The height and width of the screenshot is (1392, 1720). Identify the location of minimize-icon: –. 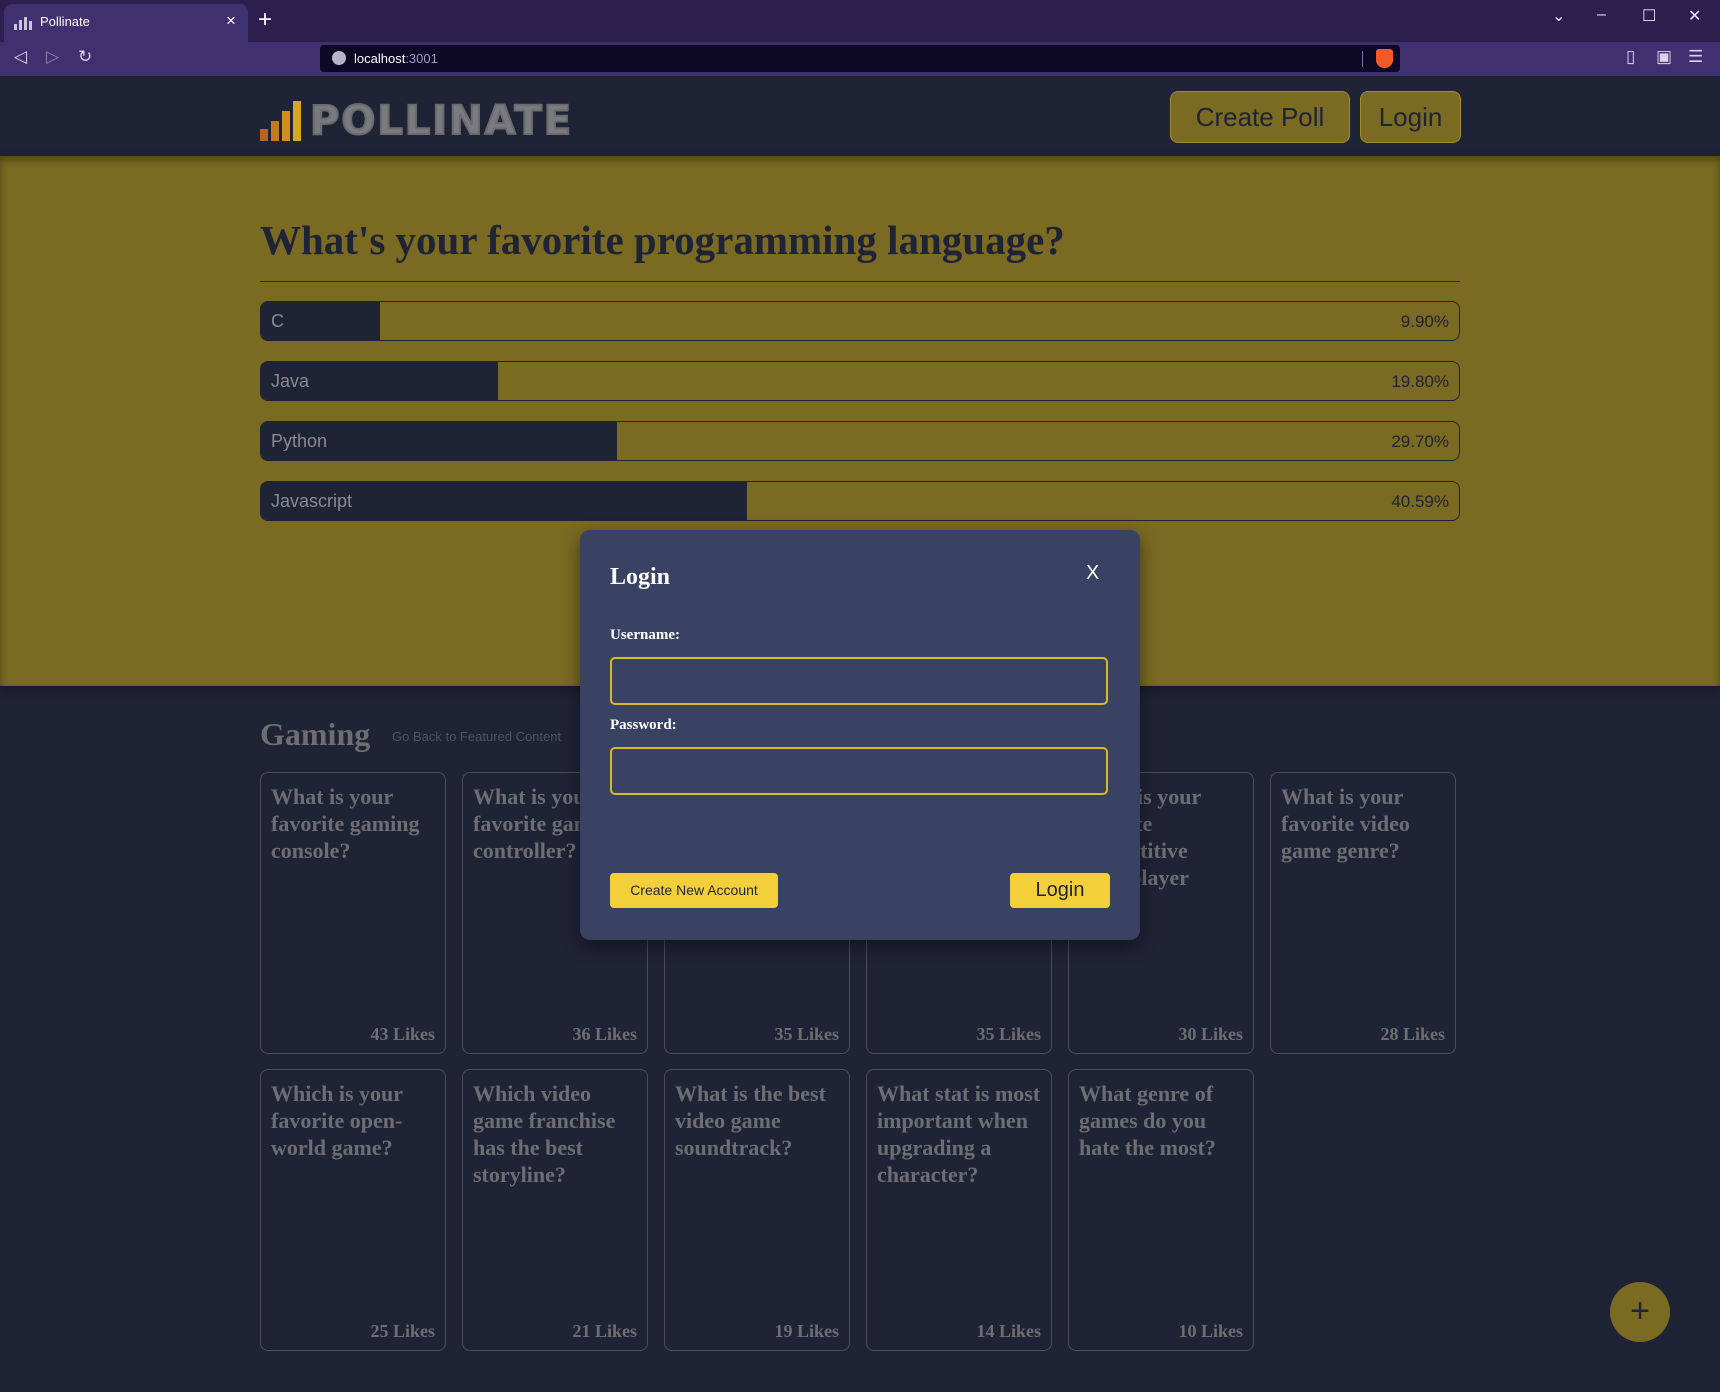
(1601, 15).